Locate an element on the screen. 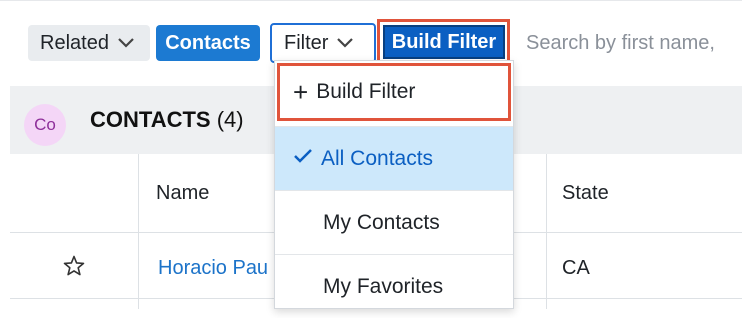 The width and height of the screenshot is (742, 318). build-filter-button: Build Filter is located at coordinates (444, 42).